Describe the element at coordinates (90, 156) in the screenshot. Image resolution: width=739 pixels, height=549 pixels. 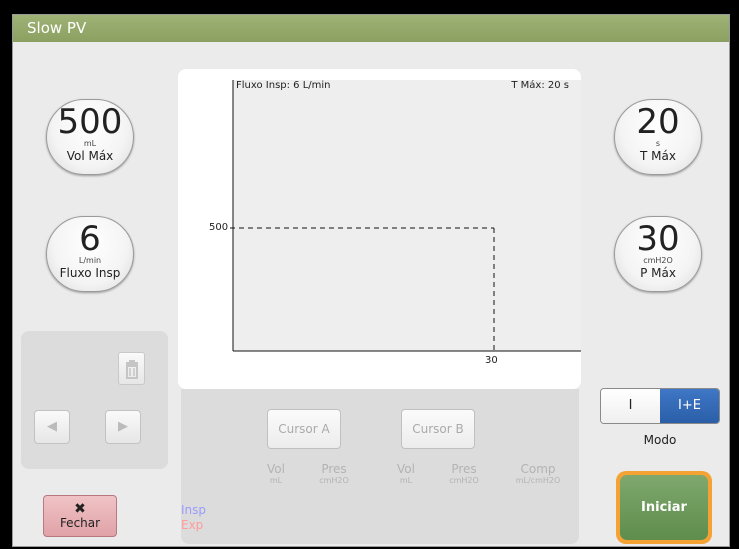
I see `vol-max-label: Vol Máx` at that location.